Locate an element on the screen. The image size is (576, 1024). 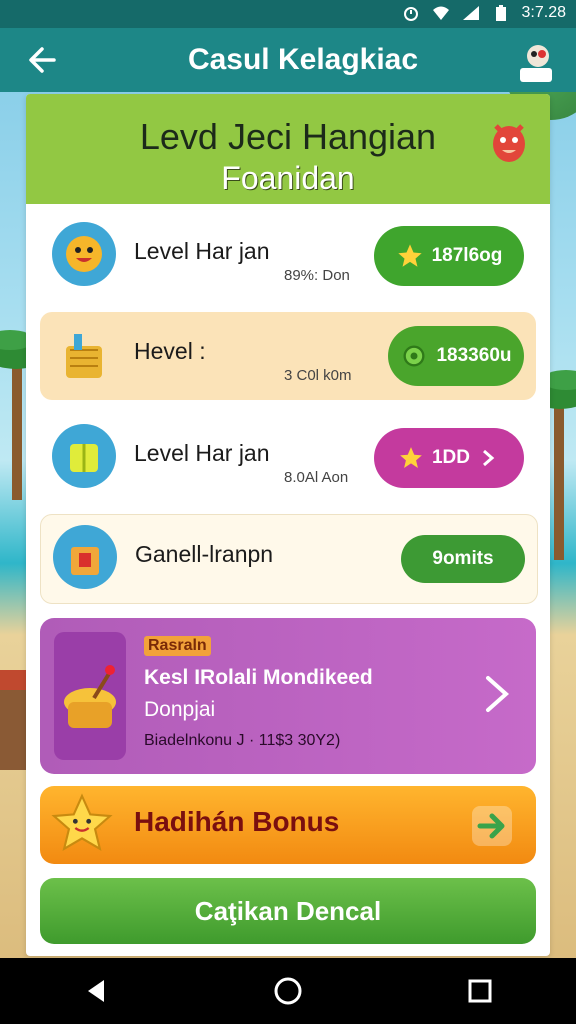
alarm-icon is located at coordinates (410, 14).